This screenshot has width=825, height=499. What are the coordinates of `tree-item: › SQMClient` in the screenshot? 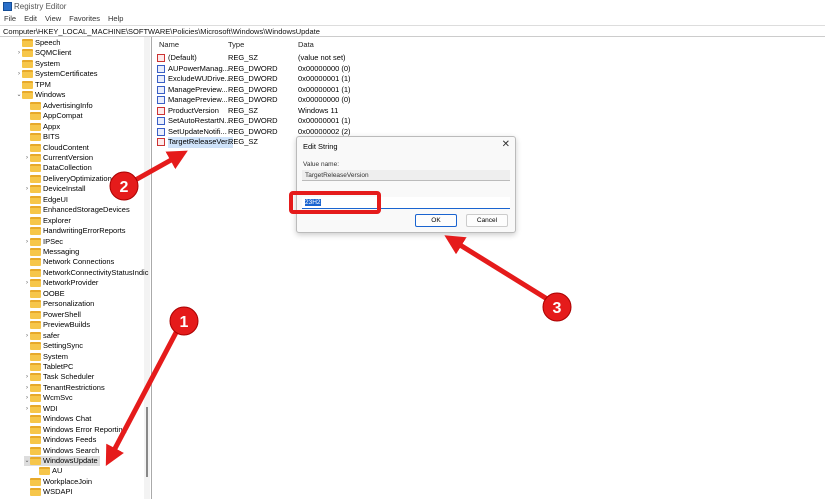 It's located at (77, 53).